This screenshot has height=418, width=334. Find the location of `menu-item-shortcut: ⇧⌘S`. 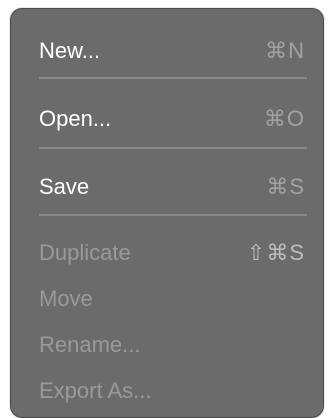

menu-item-shortcut: ⇧⌘S is located at coordinates (275, 252).